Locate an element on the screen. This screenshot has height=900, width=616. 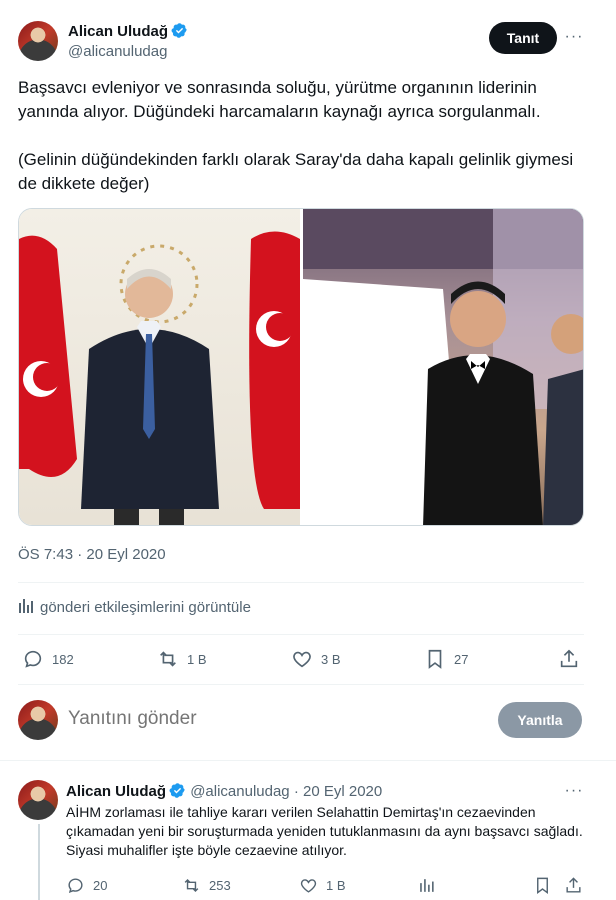
reply-author-name: Alican Uludağ is located at coordinates (116, 791).